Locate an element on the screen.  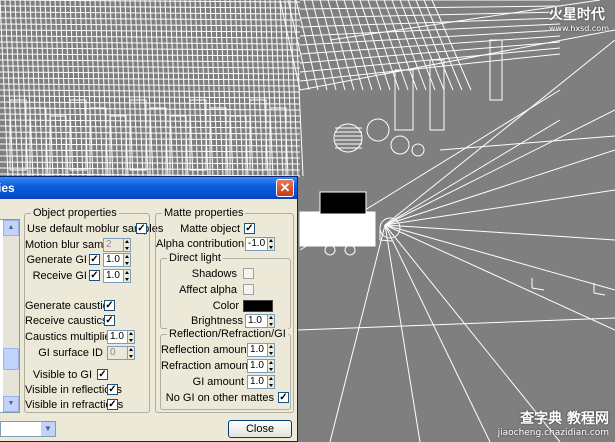
motion-blur-samples-spinner: 2 is located at coordinates (117, 245).